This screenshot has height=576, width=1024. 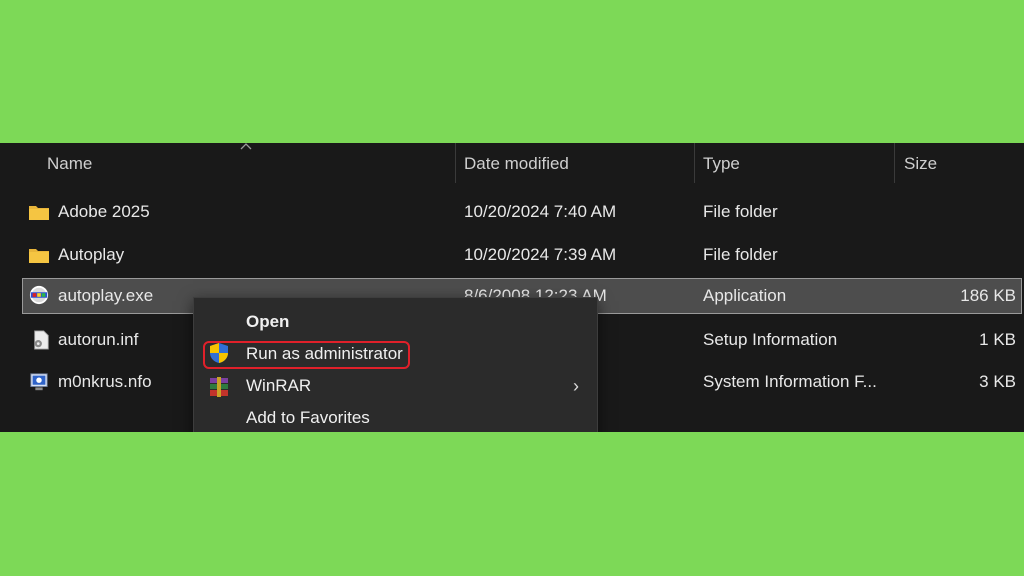 I want to click on menu-item-run-as-administrator: Run as administrator, so click(x=395, y=354).